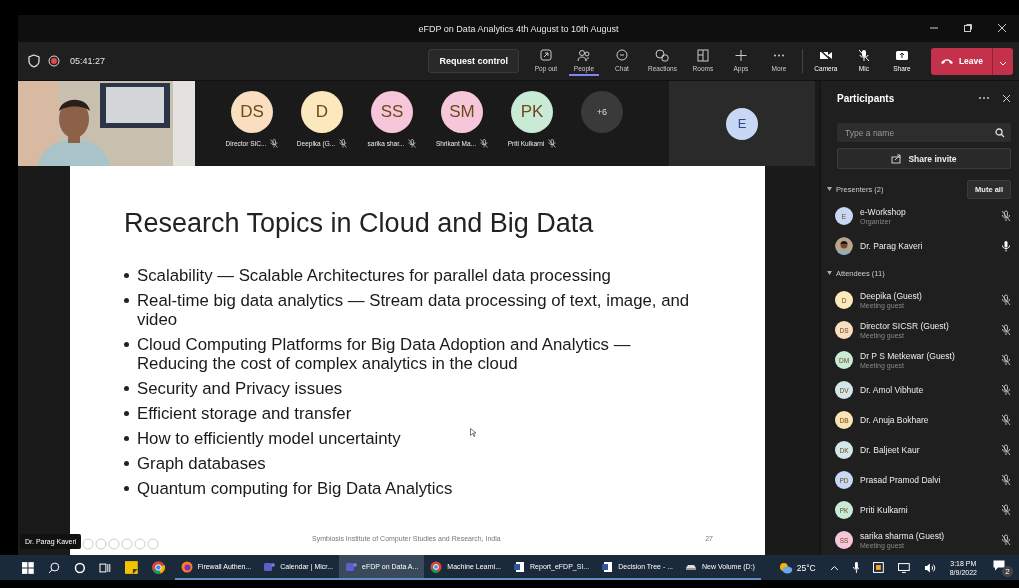 The image size is (1019, 588). Describe the element at coordinates (891, 296) in the screenshot. I see `participant-name: Deepika (Guest)` at that location.